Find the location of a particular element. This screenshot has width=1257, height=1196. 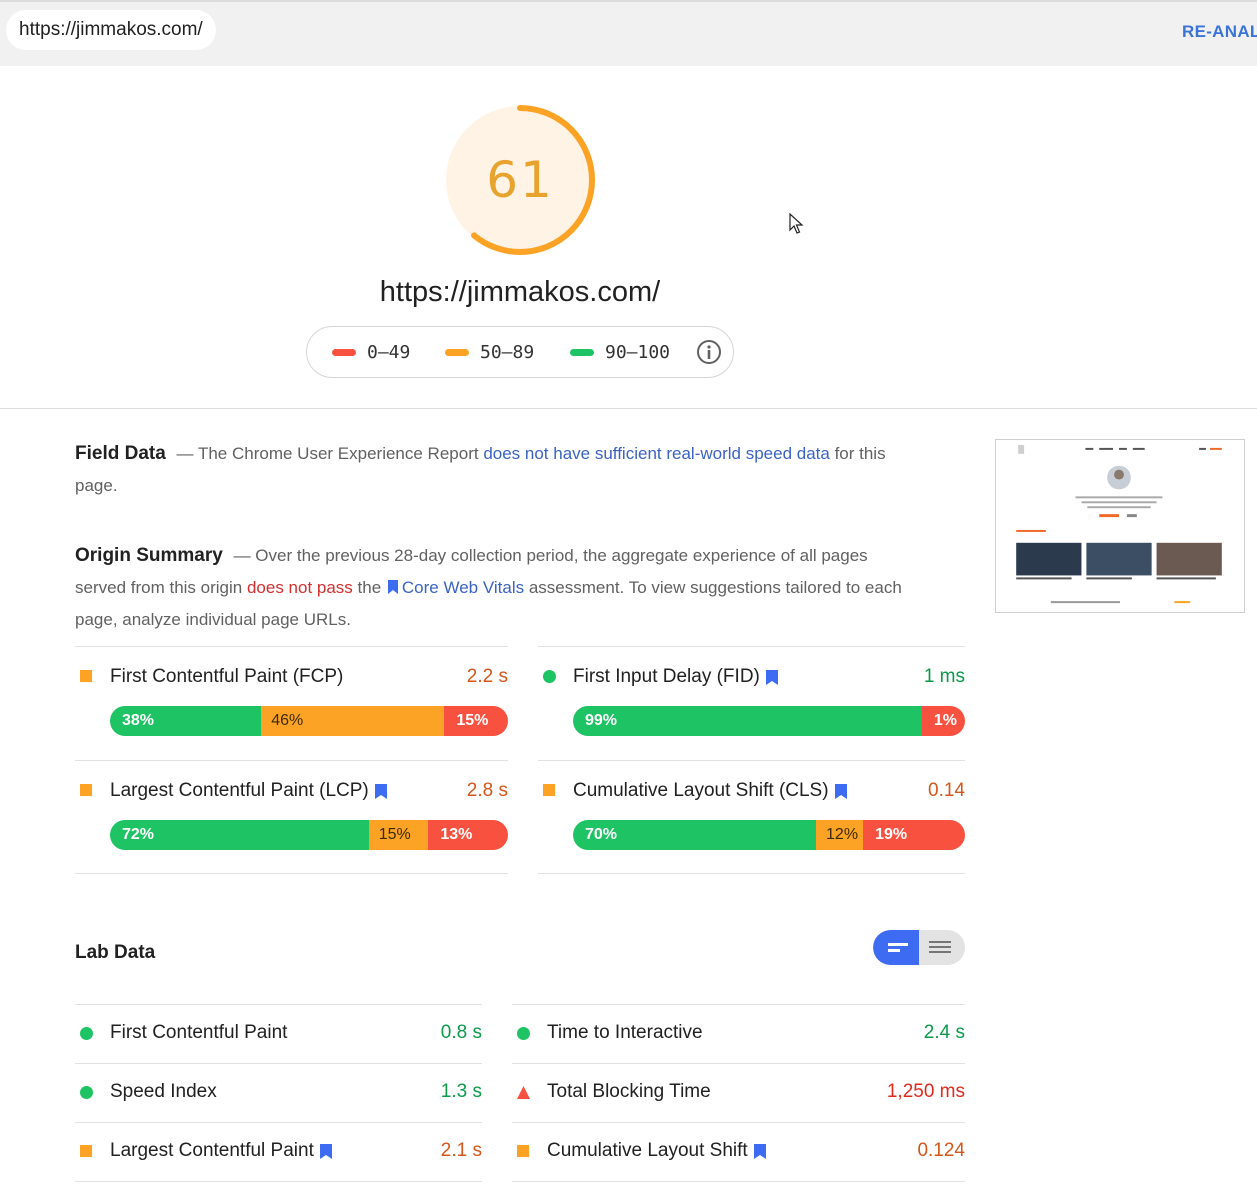

origin-metric: First Input Delay (FID) 1 ms 99% 1% is located at coordinates (751, 702).